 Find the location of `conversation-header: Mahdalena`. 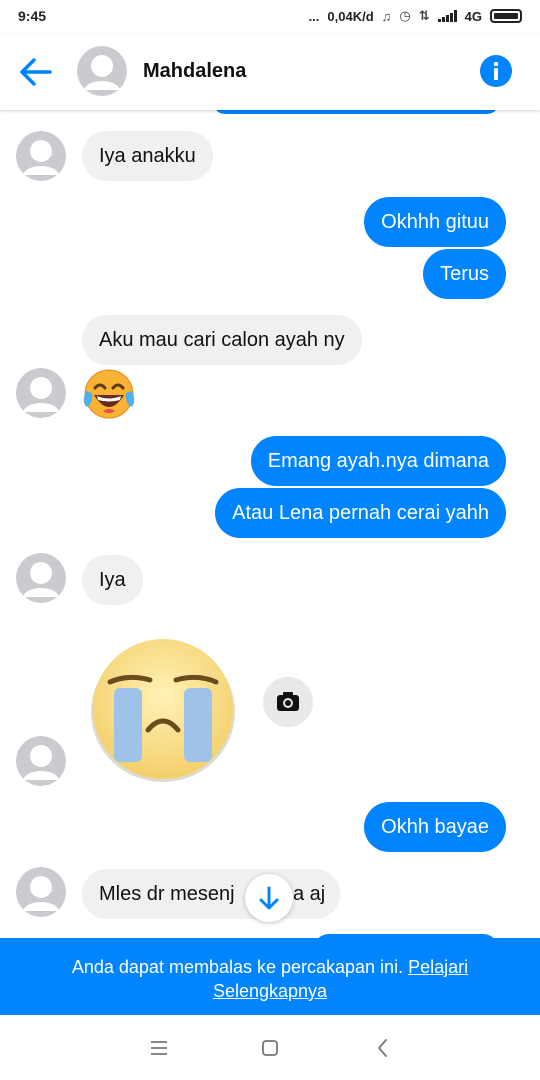

conversation-header: Mahdalena is located at coordinates (270, 72).